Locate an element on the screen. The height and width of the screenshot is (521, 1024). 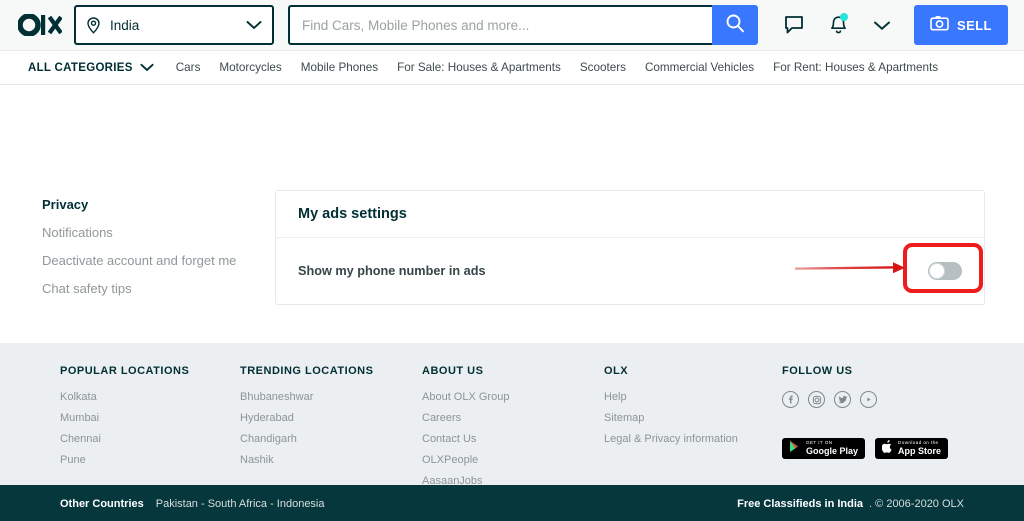
bell-icon is located at coordinates (838, 25).